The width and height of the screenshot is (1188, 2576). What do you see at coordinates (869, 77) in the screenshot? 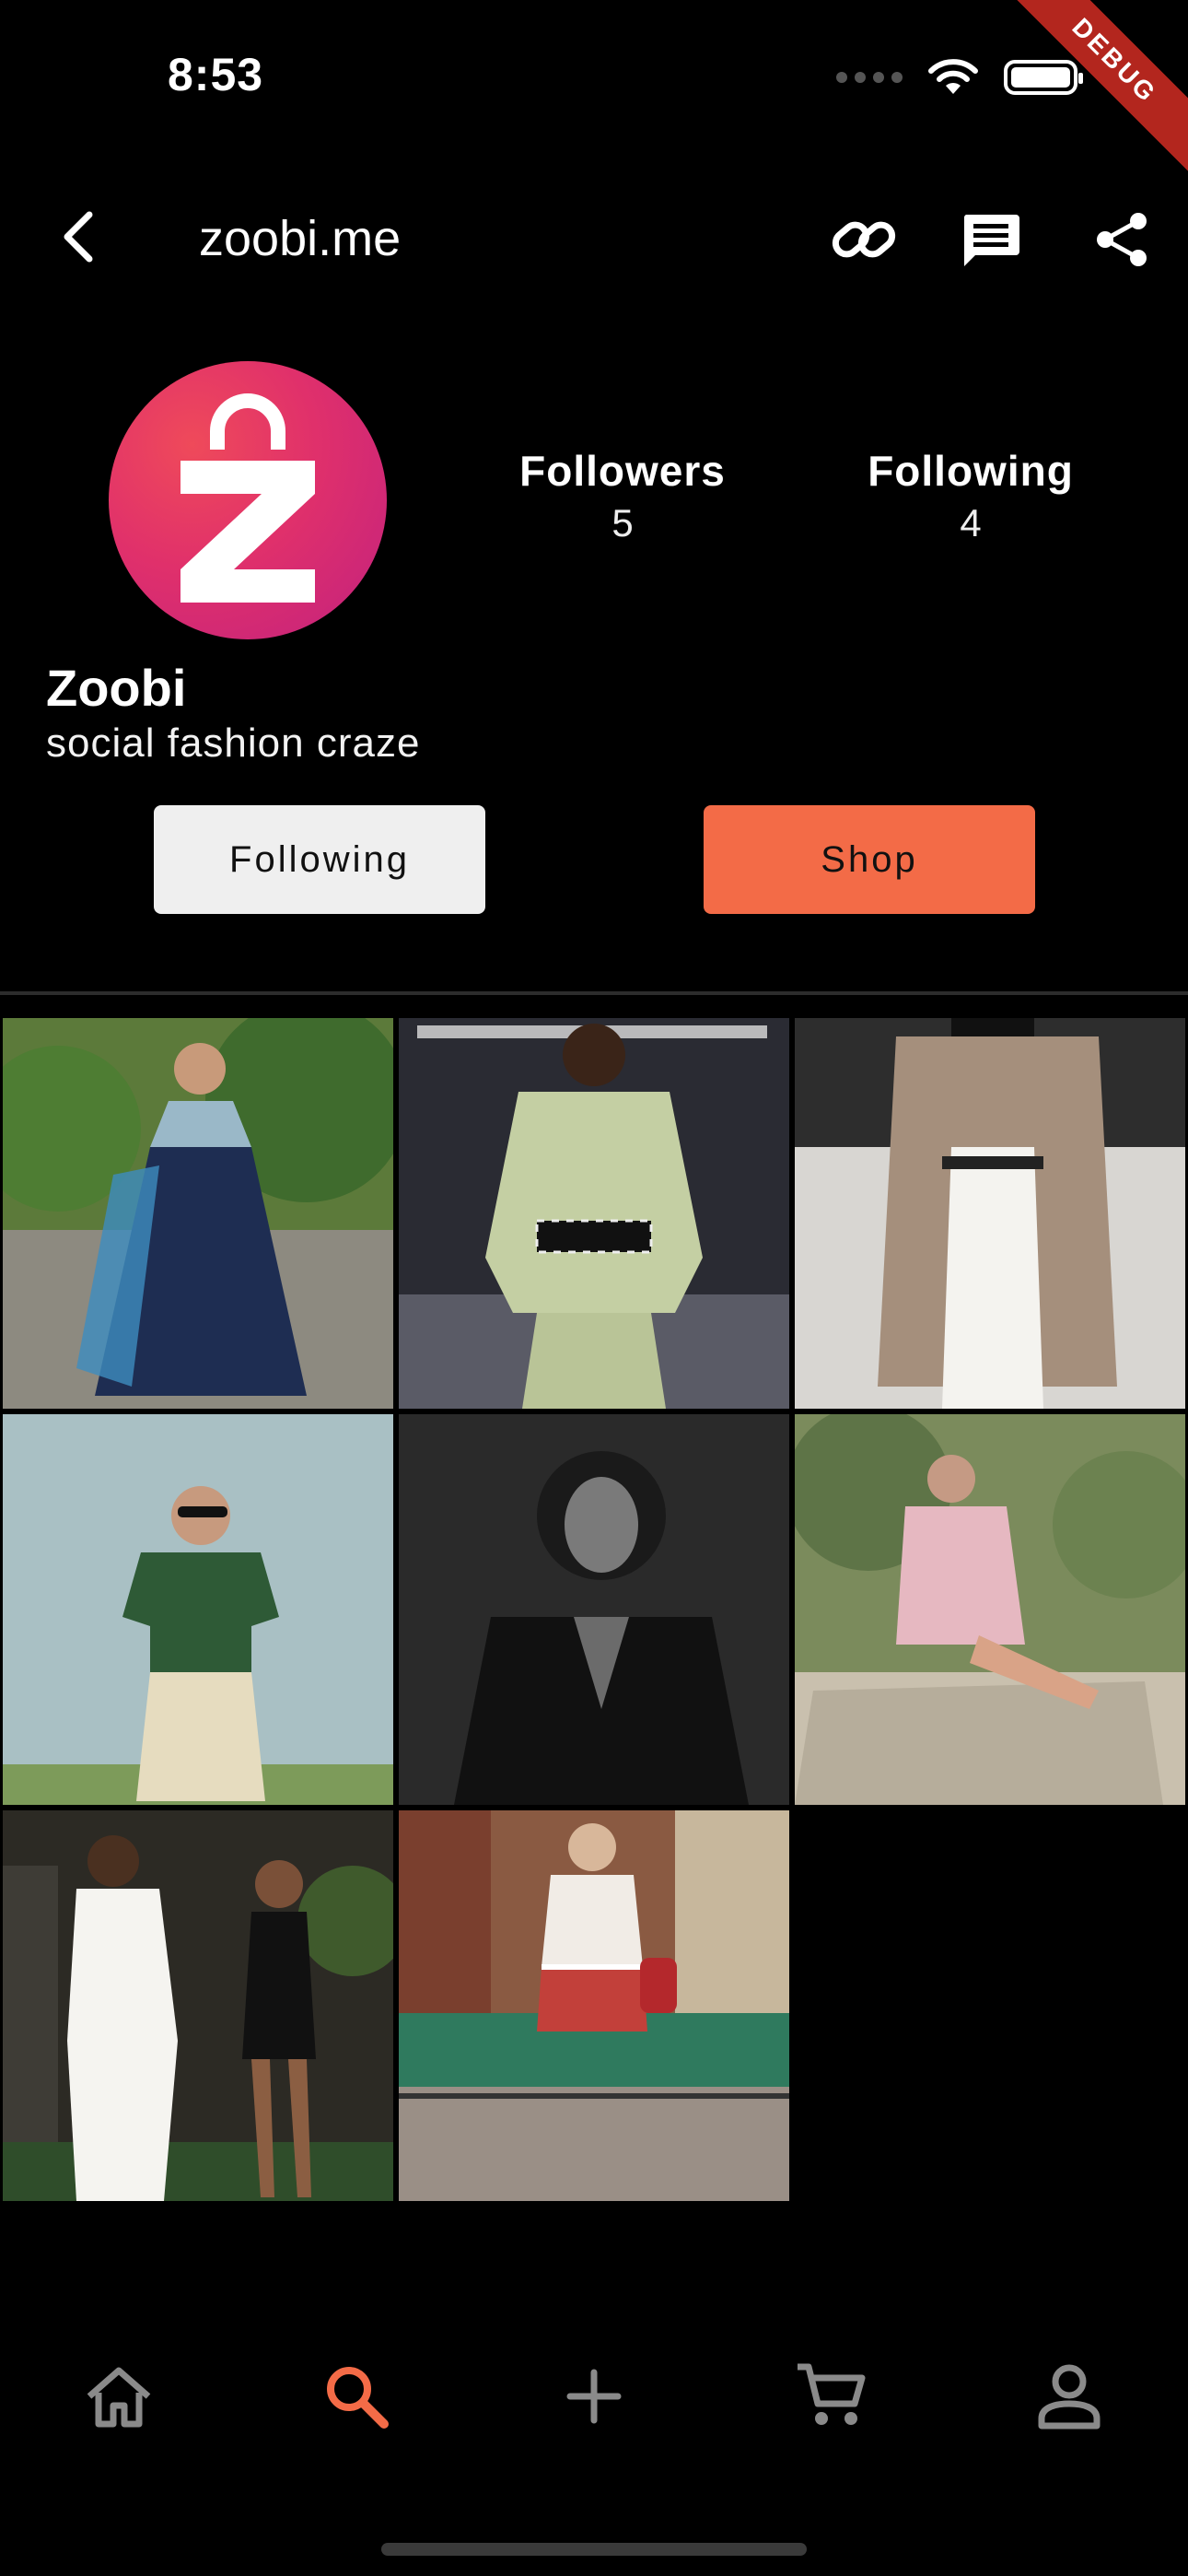
I see `cellular-signal-icon` at bounding box center [869, 77].